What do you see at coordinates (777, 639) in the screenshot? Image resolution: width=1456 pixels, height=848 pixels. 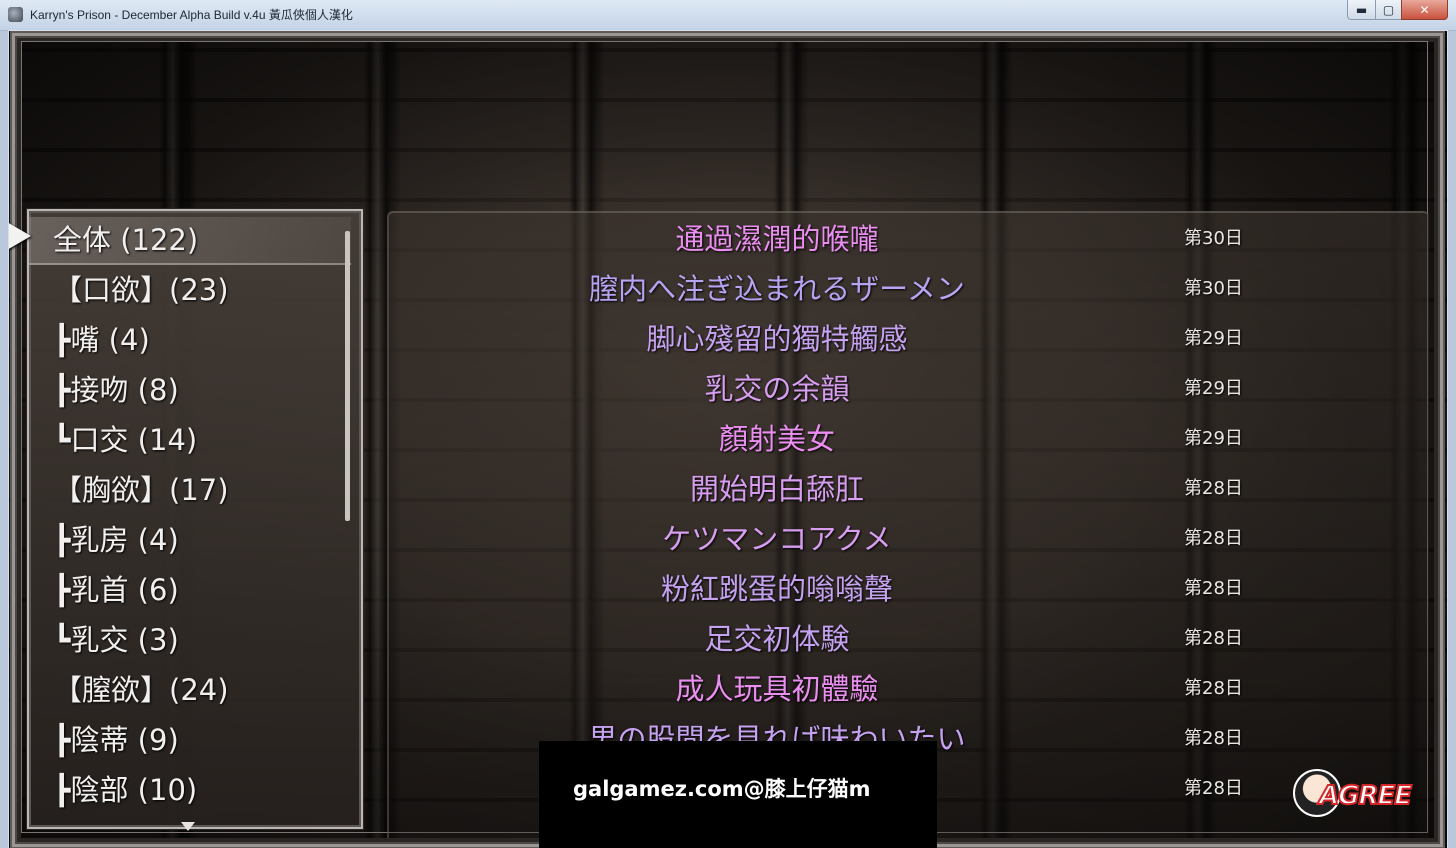 I see `record-title: 足交初体験` at bounding box center [777, 639].